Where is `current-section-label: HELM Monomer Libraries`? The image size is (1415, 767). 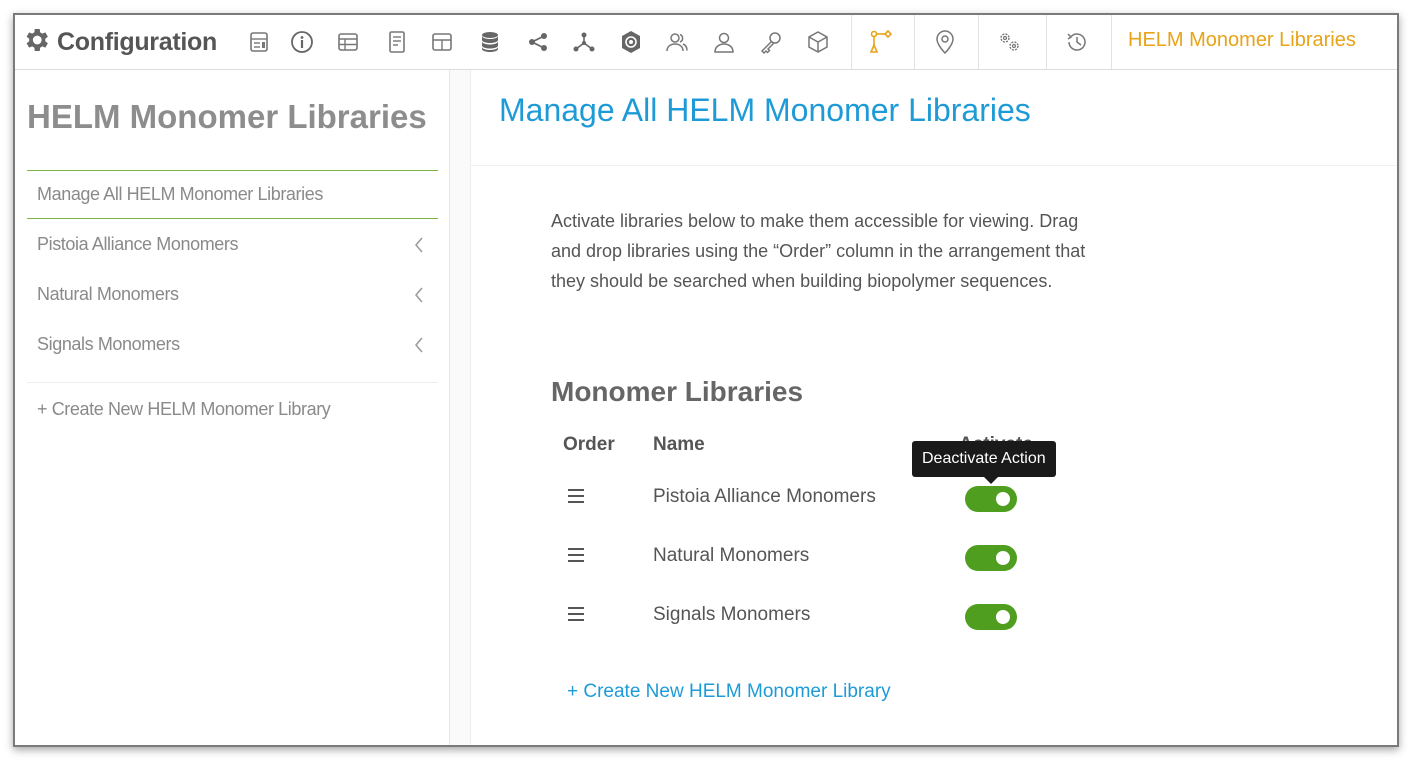
current-section-label: HELM Monomer Libraries is located at coordinates (1242, 40).